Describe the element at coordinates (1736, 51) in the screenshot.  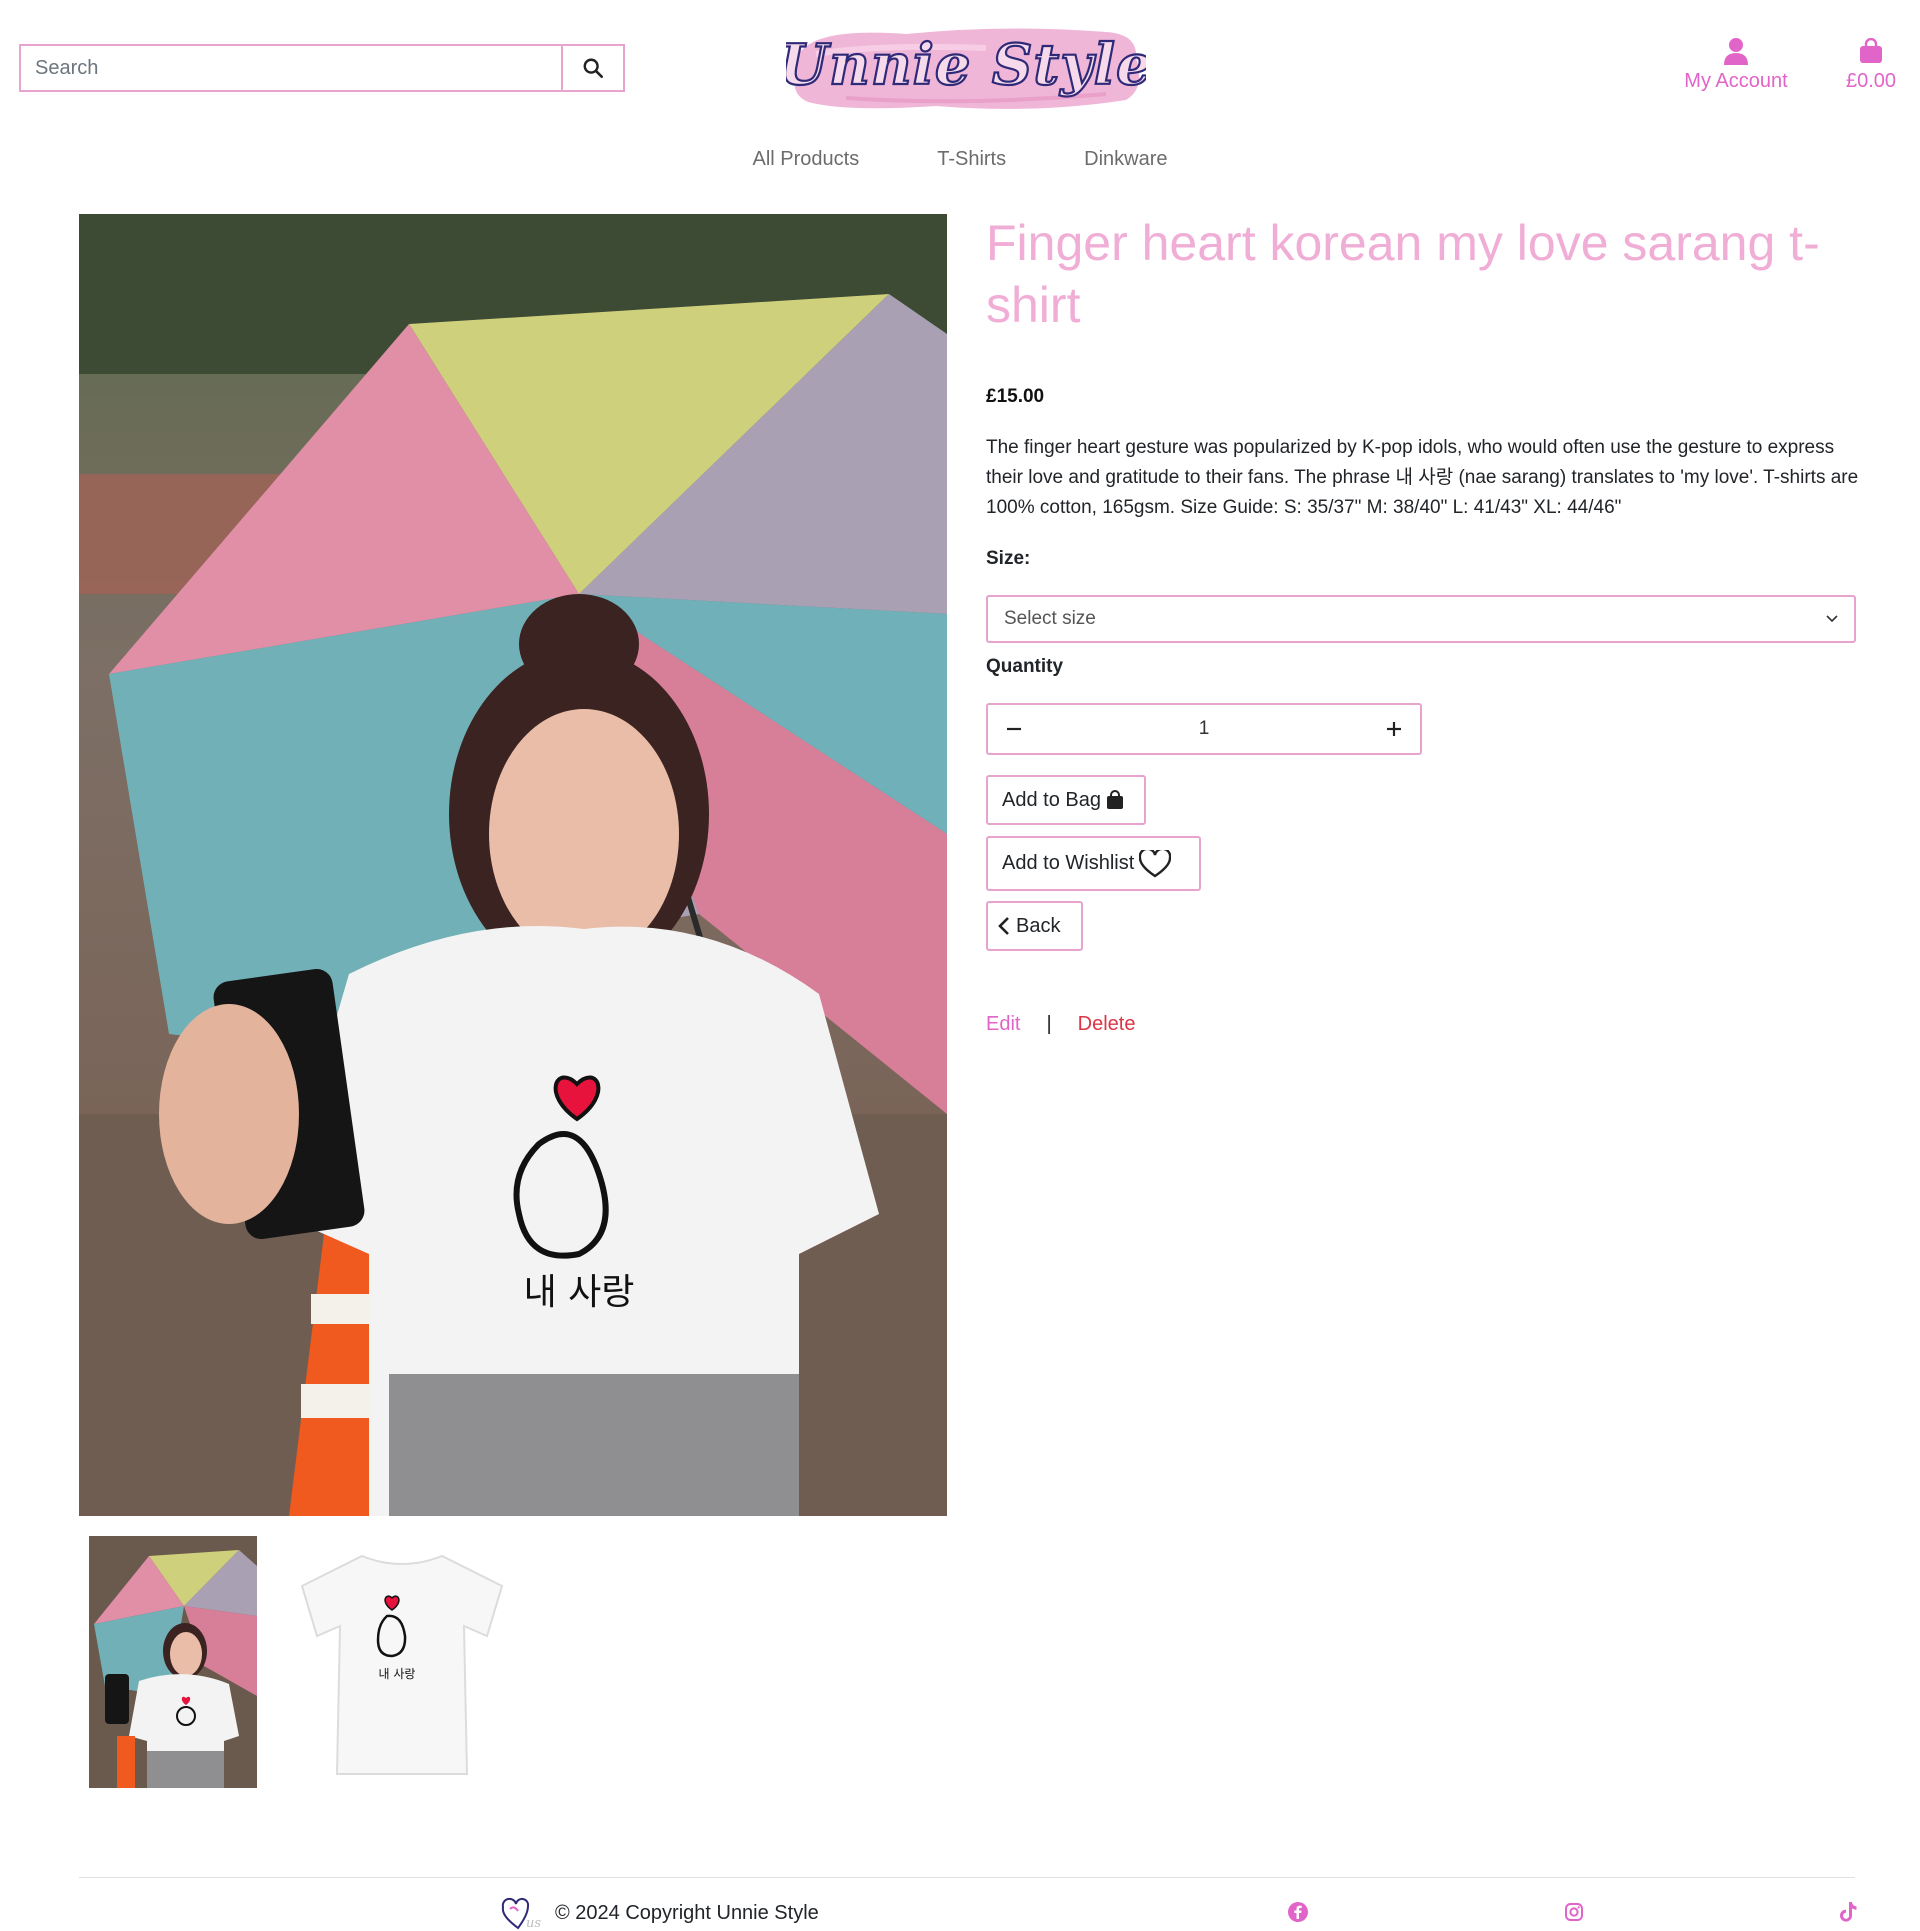
I see `user-icon` at that location.